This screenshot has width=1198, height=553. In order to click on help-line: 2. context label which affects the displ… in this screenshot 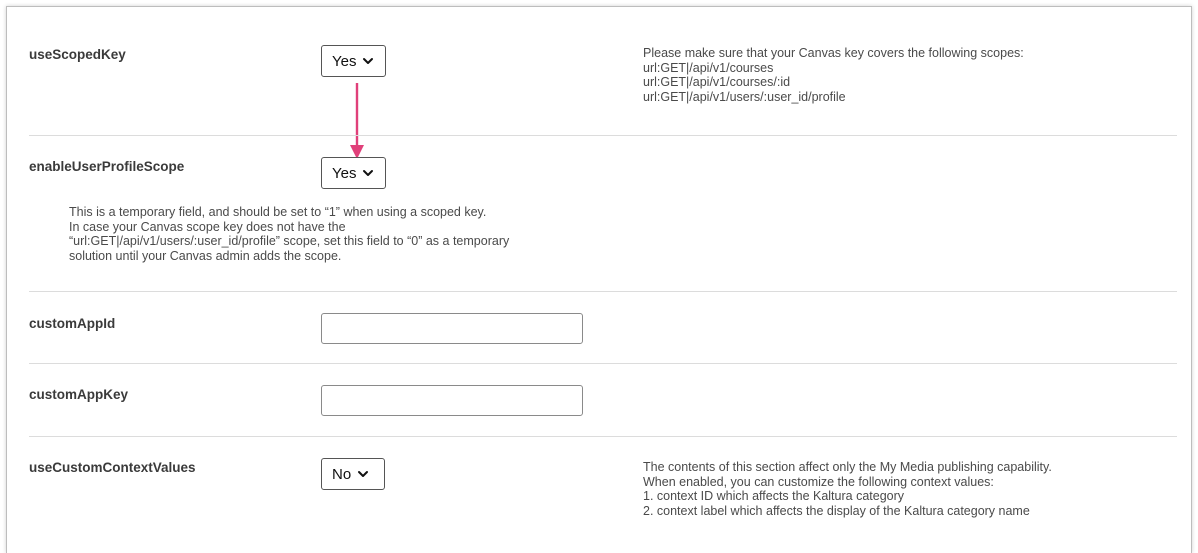, I will do `click(836, 510)`.